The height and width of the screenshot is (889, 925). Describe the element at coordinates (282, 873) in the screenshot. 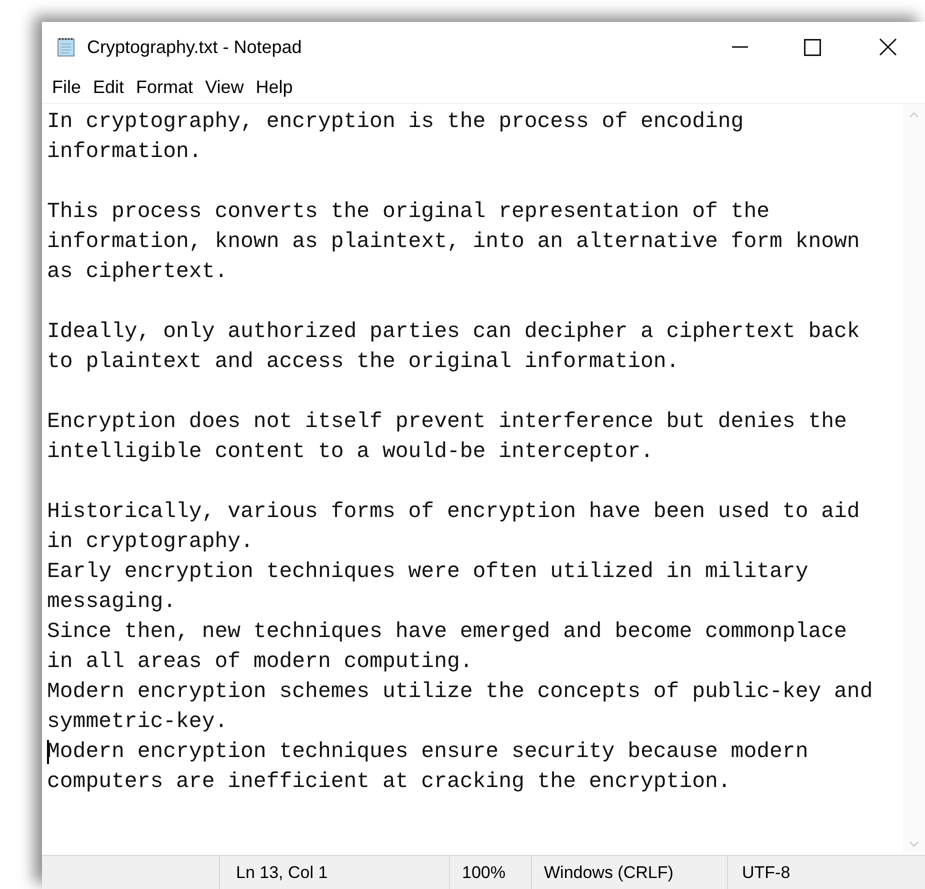

I see `cursor-position: Ln 13, Col 1` at that location.